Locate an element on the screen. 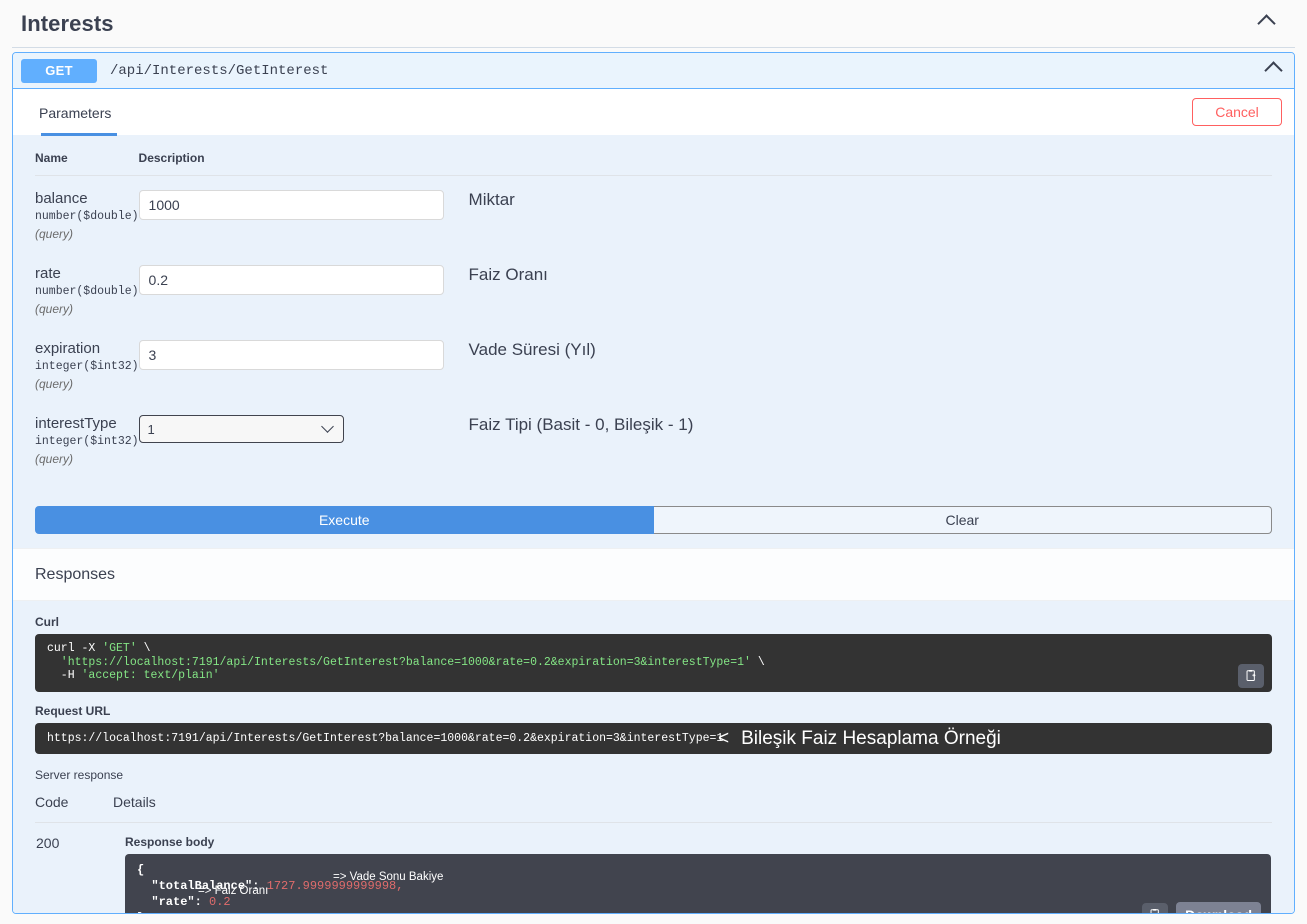 The image size is (1307, 924). curl-header-flag: -H is located at coordinates (64, 675).